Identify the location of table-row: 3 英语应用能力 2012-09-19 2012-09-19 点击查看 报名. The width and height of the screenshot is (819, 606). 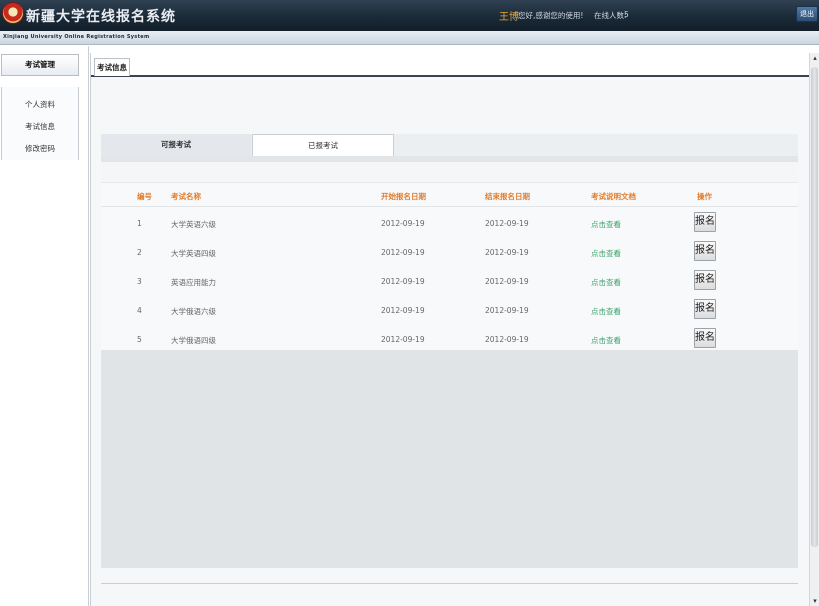
(449, 281).